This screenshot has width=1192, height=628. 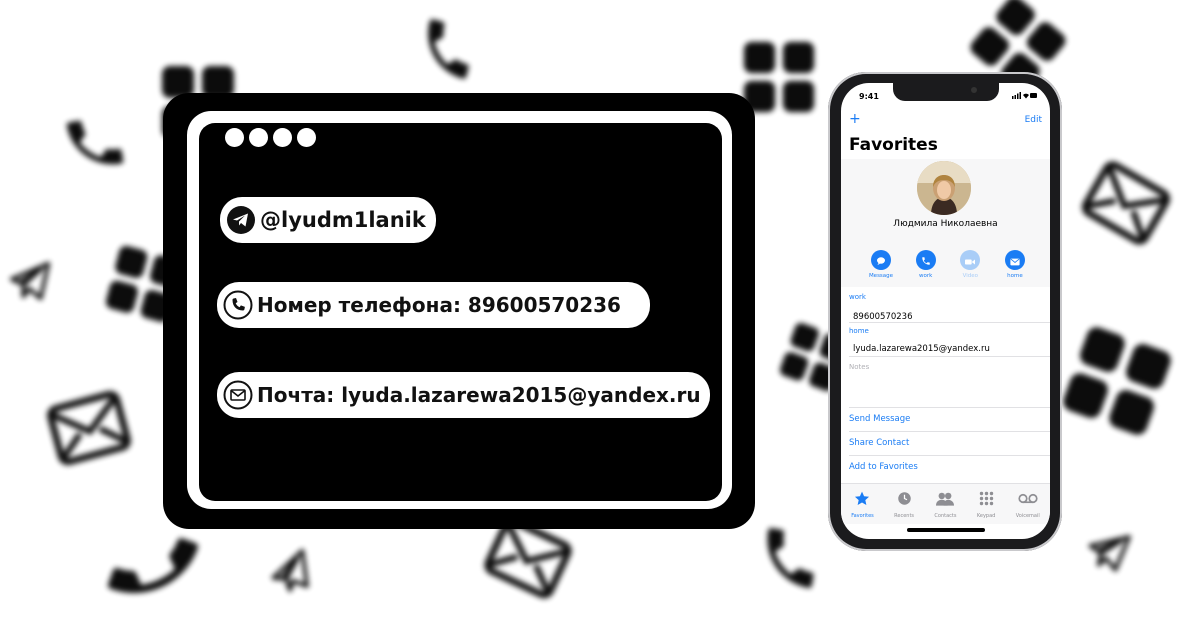 I want to click on video-action-label: Video, so click(x=970, y=276).